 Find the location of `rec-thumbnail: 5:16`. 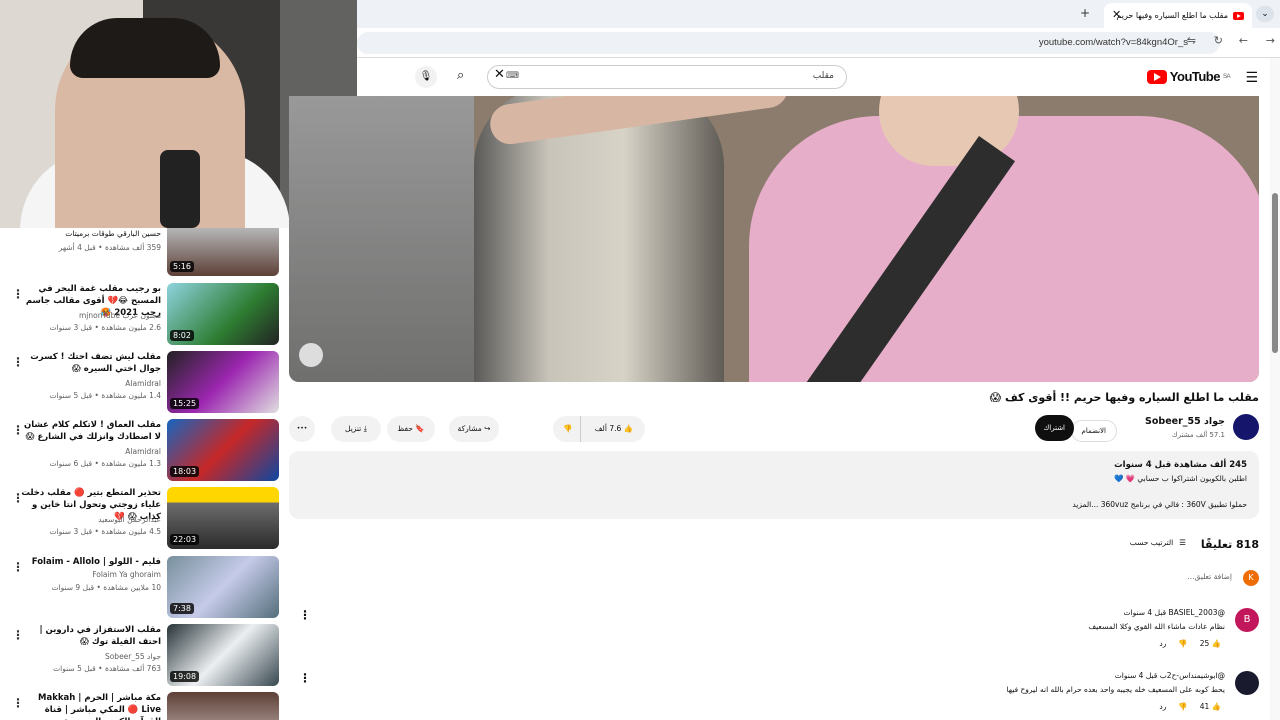

rec-thumbnail: 5:16 is located at coordinates (223, 252).